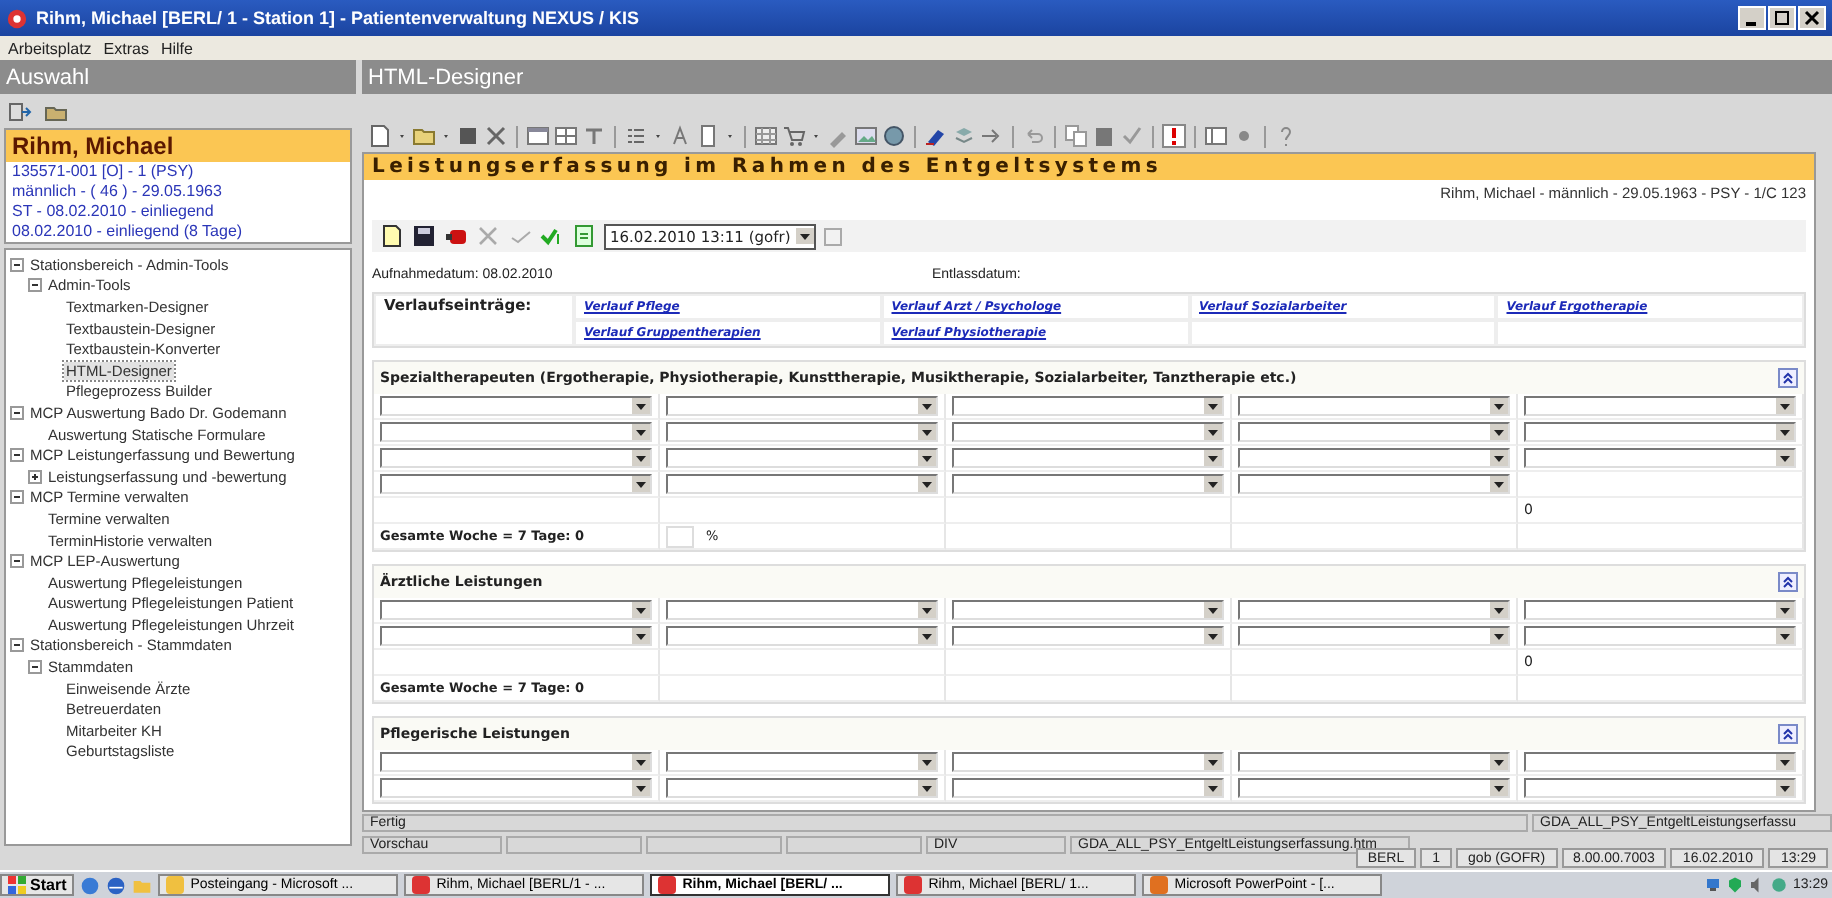 This screenshot has height=898, width=1832. Describe the element at coordinates (116, 885) in the screenshot. I see `browser-icon` at that location.